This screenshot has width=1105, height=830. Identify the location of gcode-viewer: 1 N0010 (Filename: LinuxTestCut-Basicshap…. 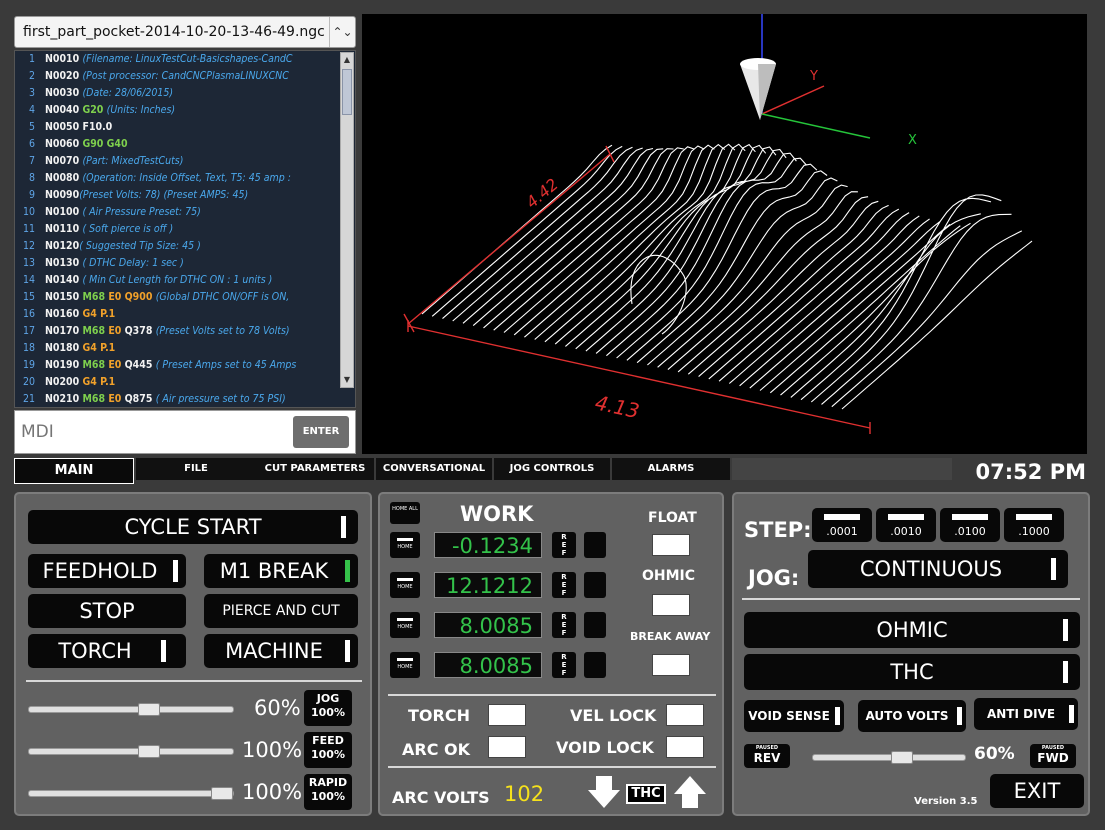
(185, 229).